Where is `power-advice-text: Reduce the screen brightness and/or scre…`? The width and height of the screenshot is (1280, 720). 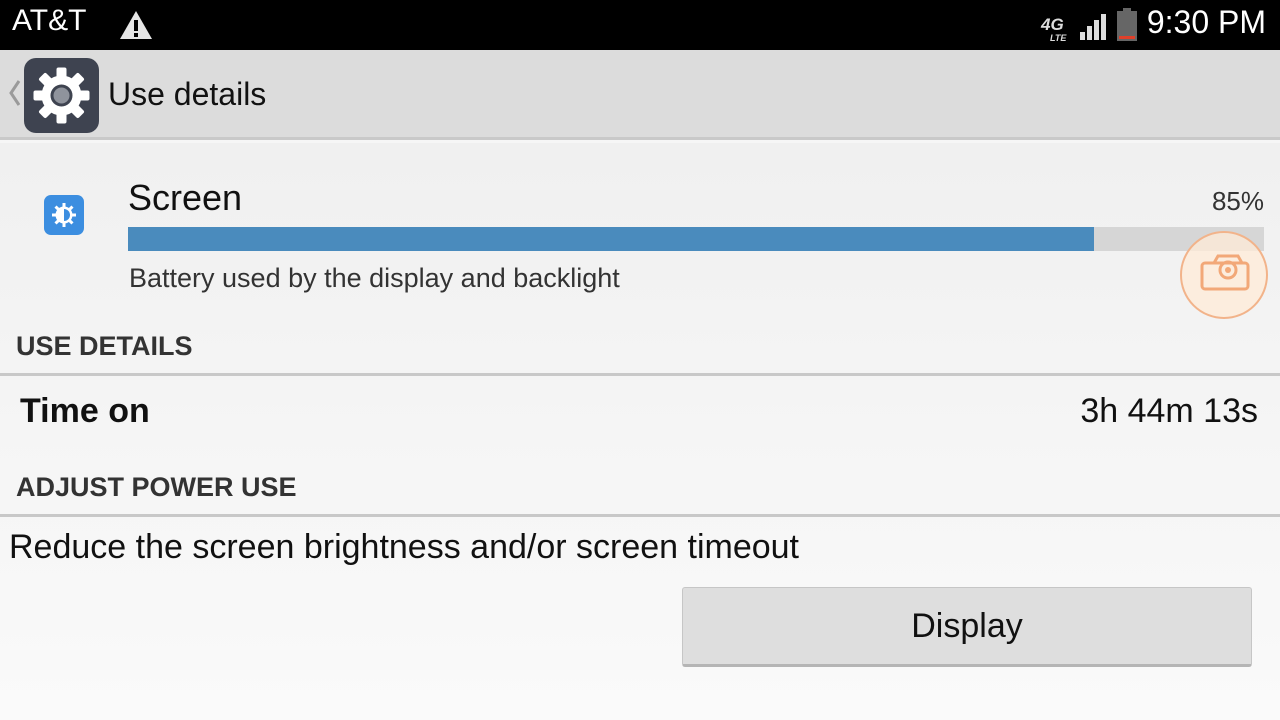
power-advice-text: Reduce the screen brightness and/or scre… is located at coordinates (404, 547).